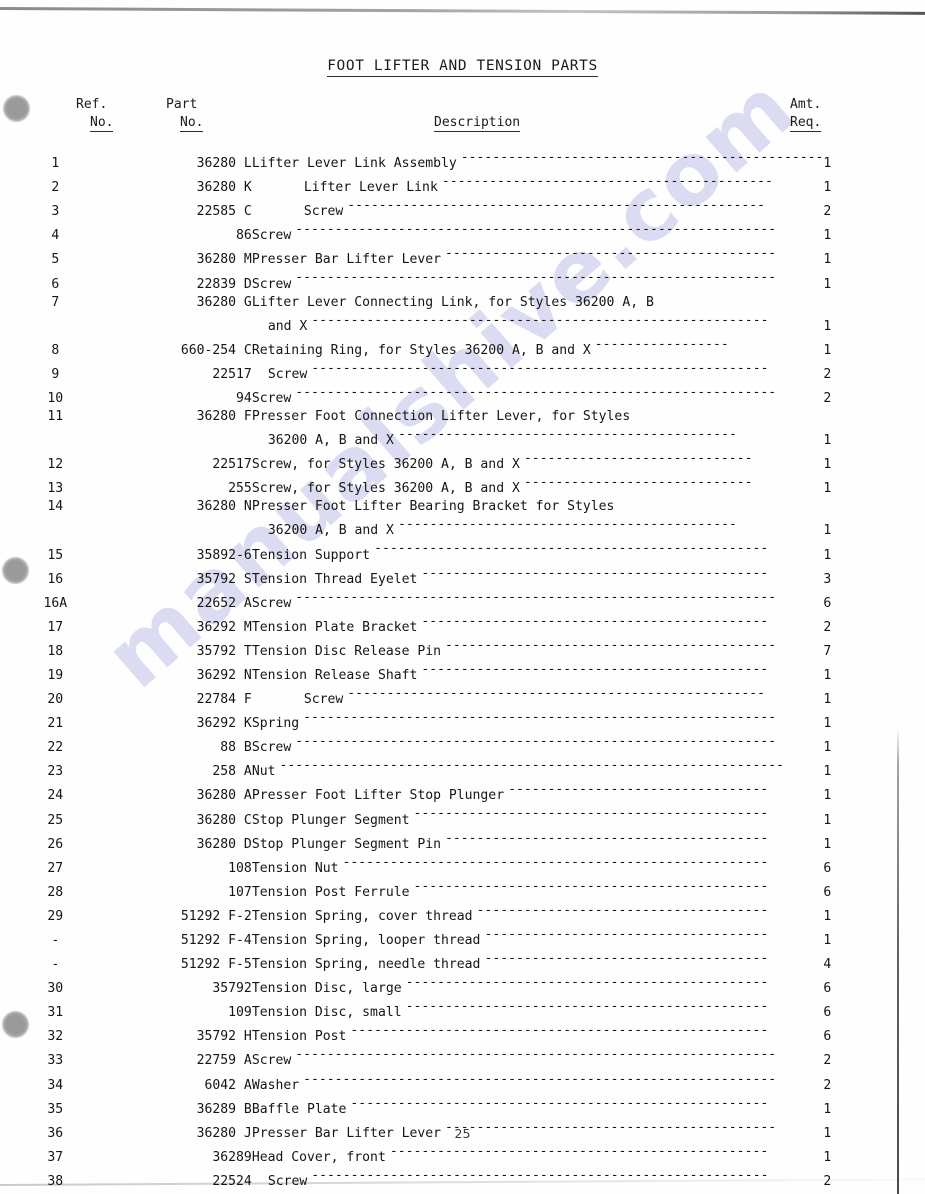  What do you see at coordinates (55, 1157) in the screenshot?
I see `cell-ref-no: 37` at bounding box center [55, 1157].